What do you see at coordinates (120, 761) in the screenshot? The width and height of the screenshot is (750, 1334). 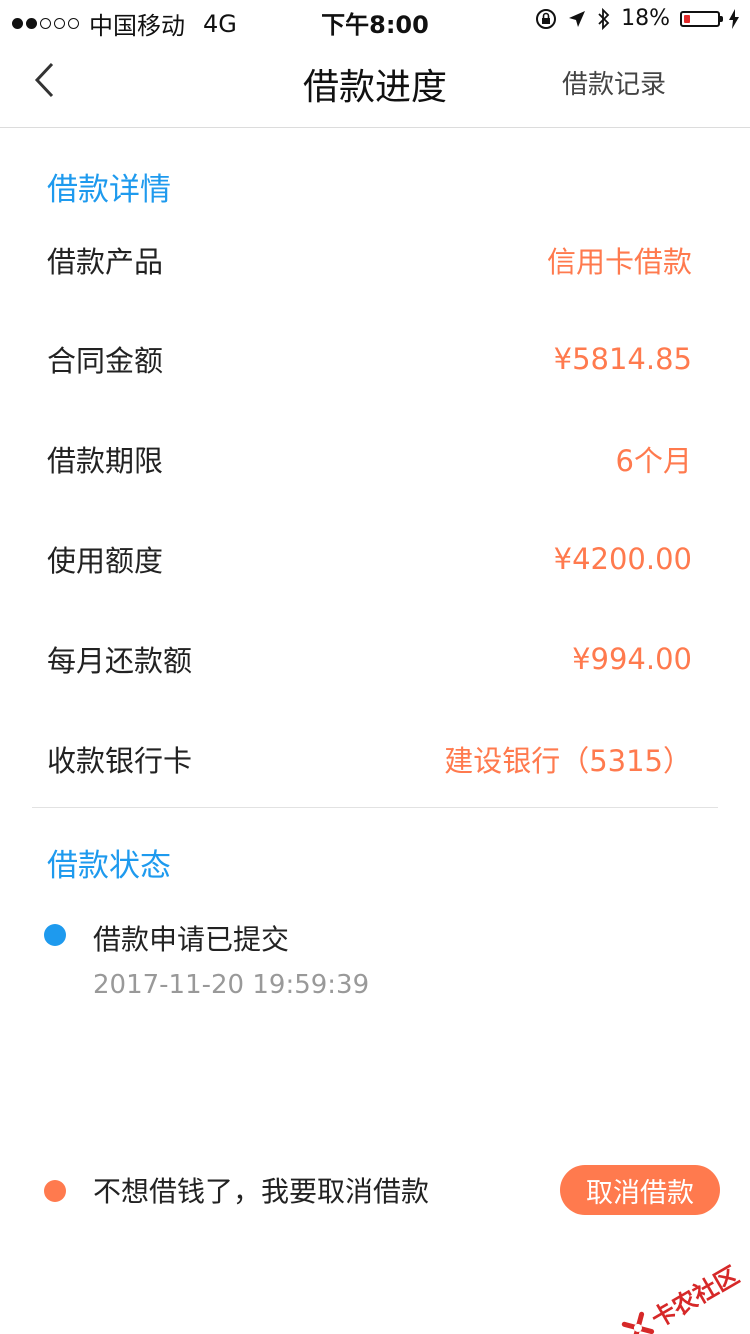 I see `detail-label: 收款银行卡` at bounding box center [120, 761].